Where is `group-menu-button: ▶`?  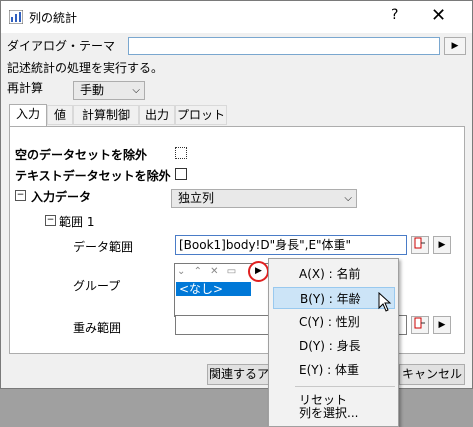 group-menu-button: ▶ is located at coordinates (258, 271).